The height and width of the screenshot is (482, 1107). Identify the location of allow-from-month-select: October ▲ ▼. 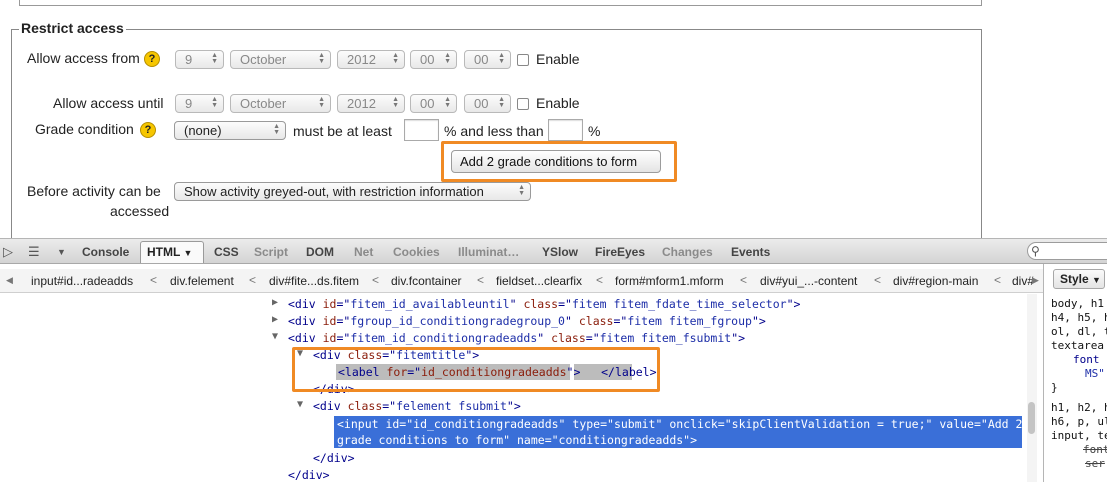
(280, 59).